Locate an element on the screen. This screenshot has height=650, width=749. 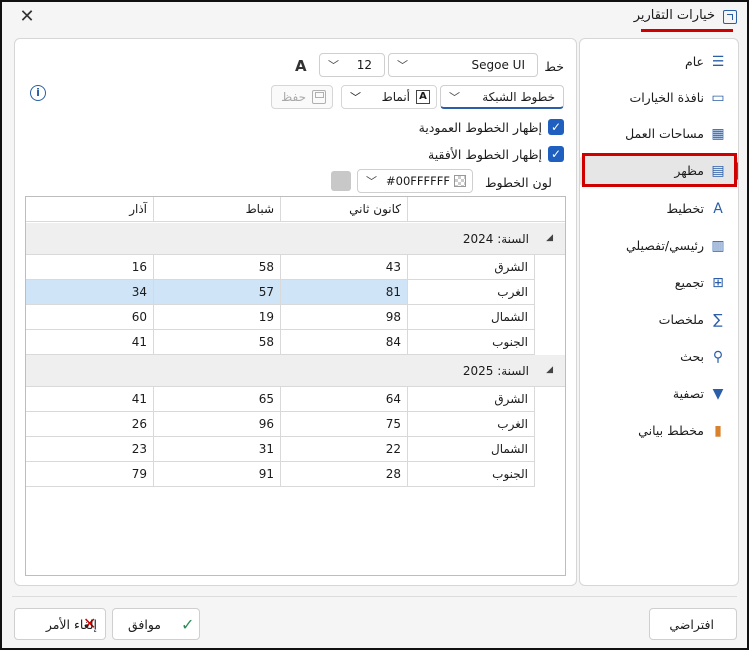
layout-icon: A is located at coordinates (718, 209).